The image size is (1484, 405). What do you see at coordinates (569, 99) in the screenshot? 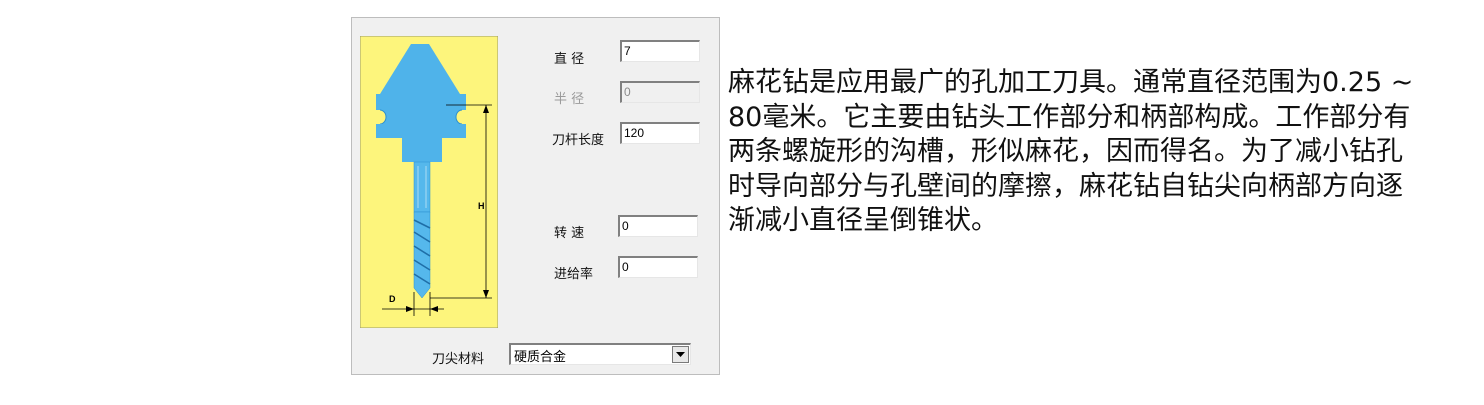
I see `radius-label: 半 径` at bounding box center [569, 99].